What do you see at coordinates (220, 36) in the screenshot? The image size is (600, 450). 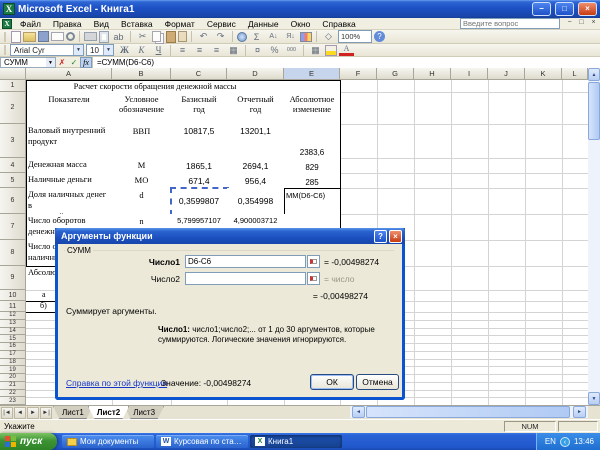 I see `redo-icon: ↷` at bounding box center [220, 36].